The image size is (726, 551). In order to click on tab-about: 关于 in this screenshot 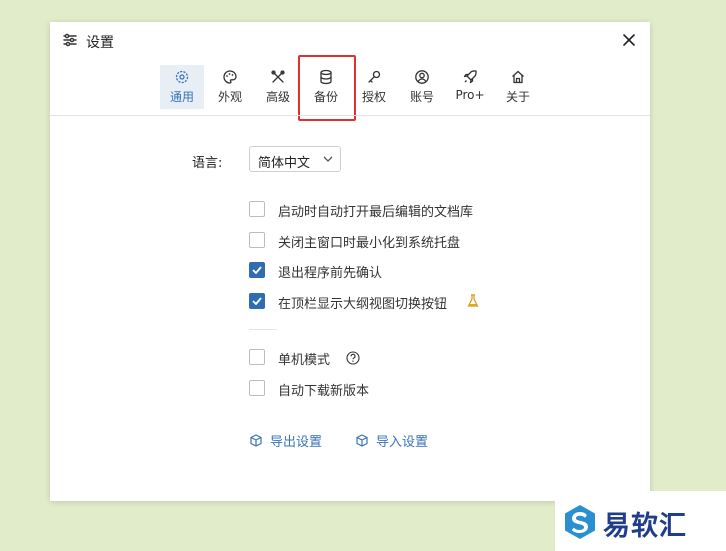, I will do `click(518, 87)`.